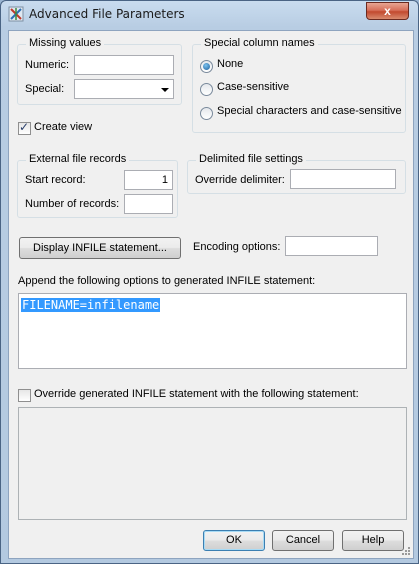  What do you see at coordinates (72, 204) in the screenshot?
I see `number-of-records-label: Number of records:` at bounding box center [72, 204].